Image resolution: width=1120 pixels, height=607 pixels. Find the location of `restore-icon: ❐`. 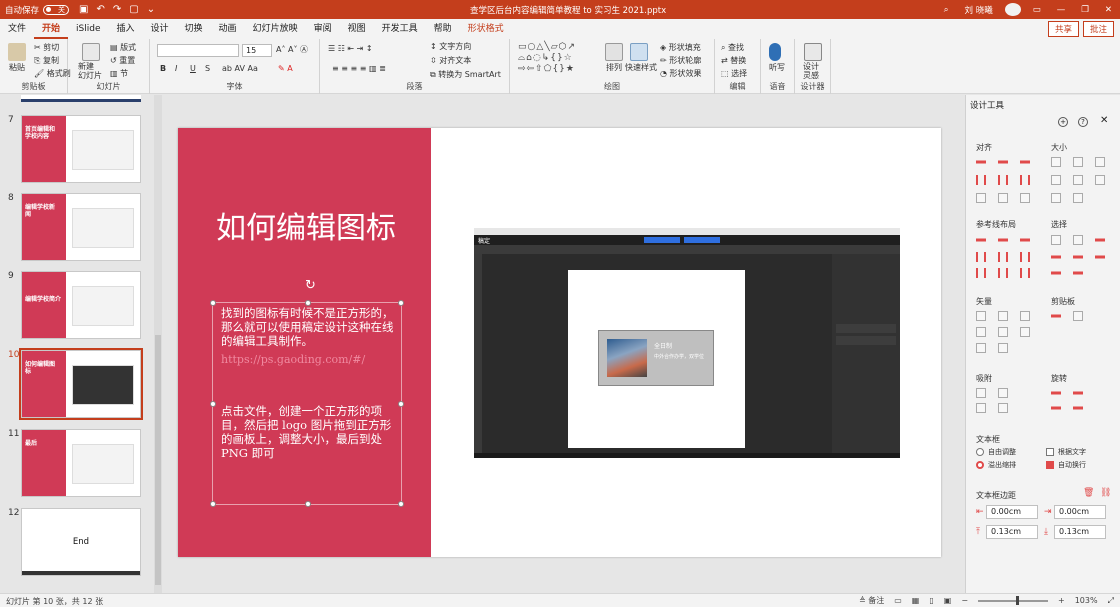

restore-icon: ❐ is located at coordinates (1085, 10).